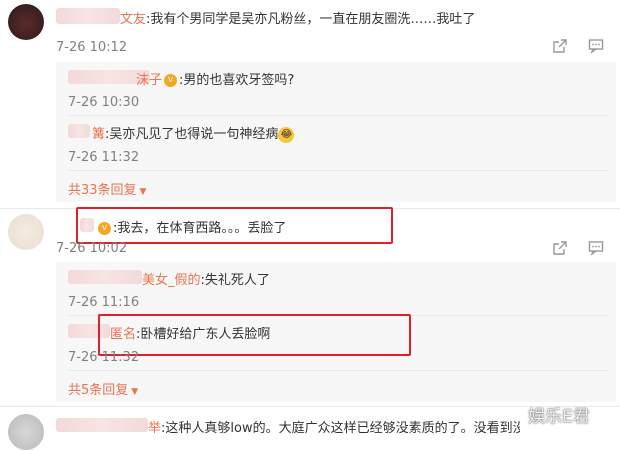 This screenshot has height=450, width=620. Describe the element at coordinates (171, 80) in the screenshot. I see `vip-badge-icon: v` at that location.